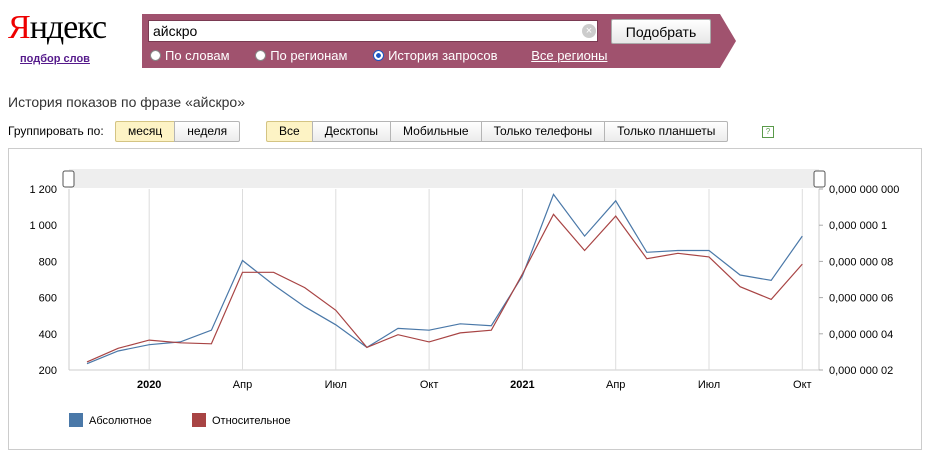 The image size is (934, 461). Describe the element at coordinates (589, 31) in the screenshot. I see `clear-icon: ×` at that location.